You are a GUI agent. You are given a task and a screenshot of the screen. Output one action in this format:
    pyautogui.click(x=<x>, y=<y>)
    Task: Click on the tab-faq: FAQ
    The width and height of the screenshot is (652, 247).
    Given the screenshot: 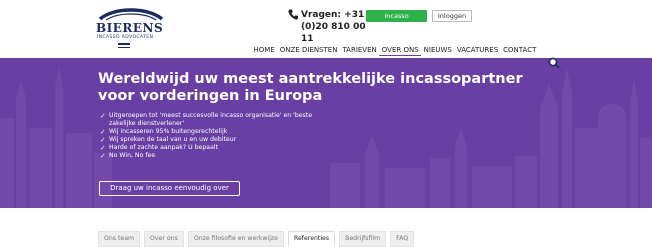 What is the action you would take?
    pyautogui.click(x=402, y=239)
    